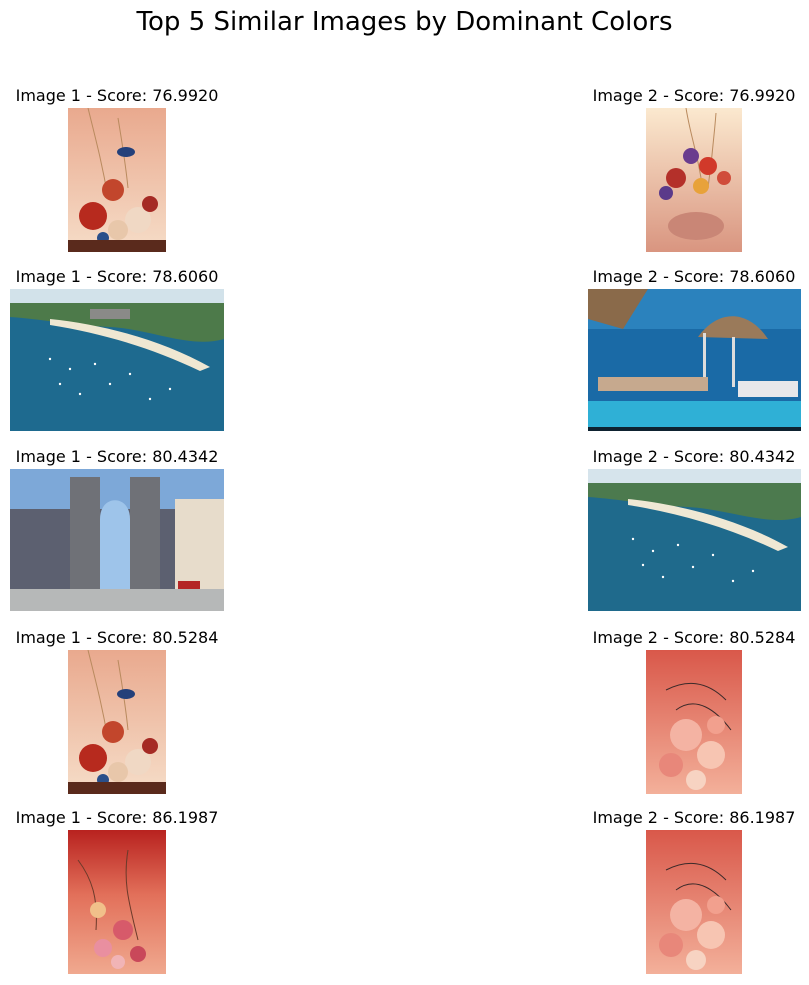 This screenshot has height=985, width=809. What do you see at coordinates (694, 456) in the screenshot?
I see `image-caption: Image 2 - Score: 80.4342` at bounding box center [694, 456].